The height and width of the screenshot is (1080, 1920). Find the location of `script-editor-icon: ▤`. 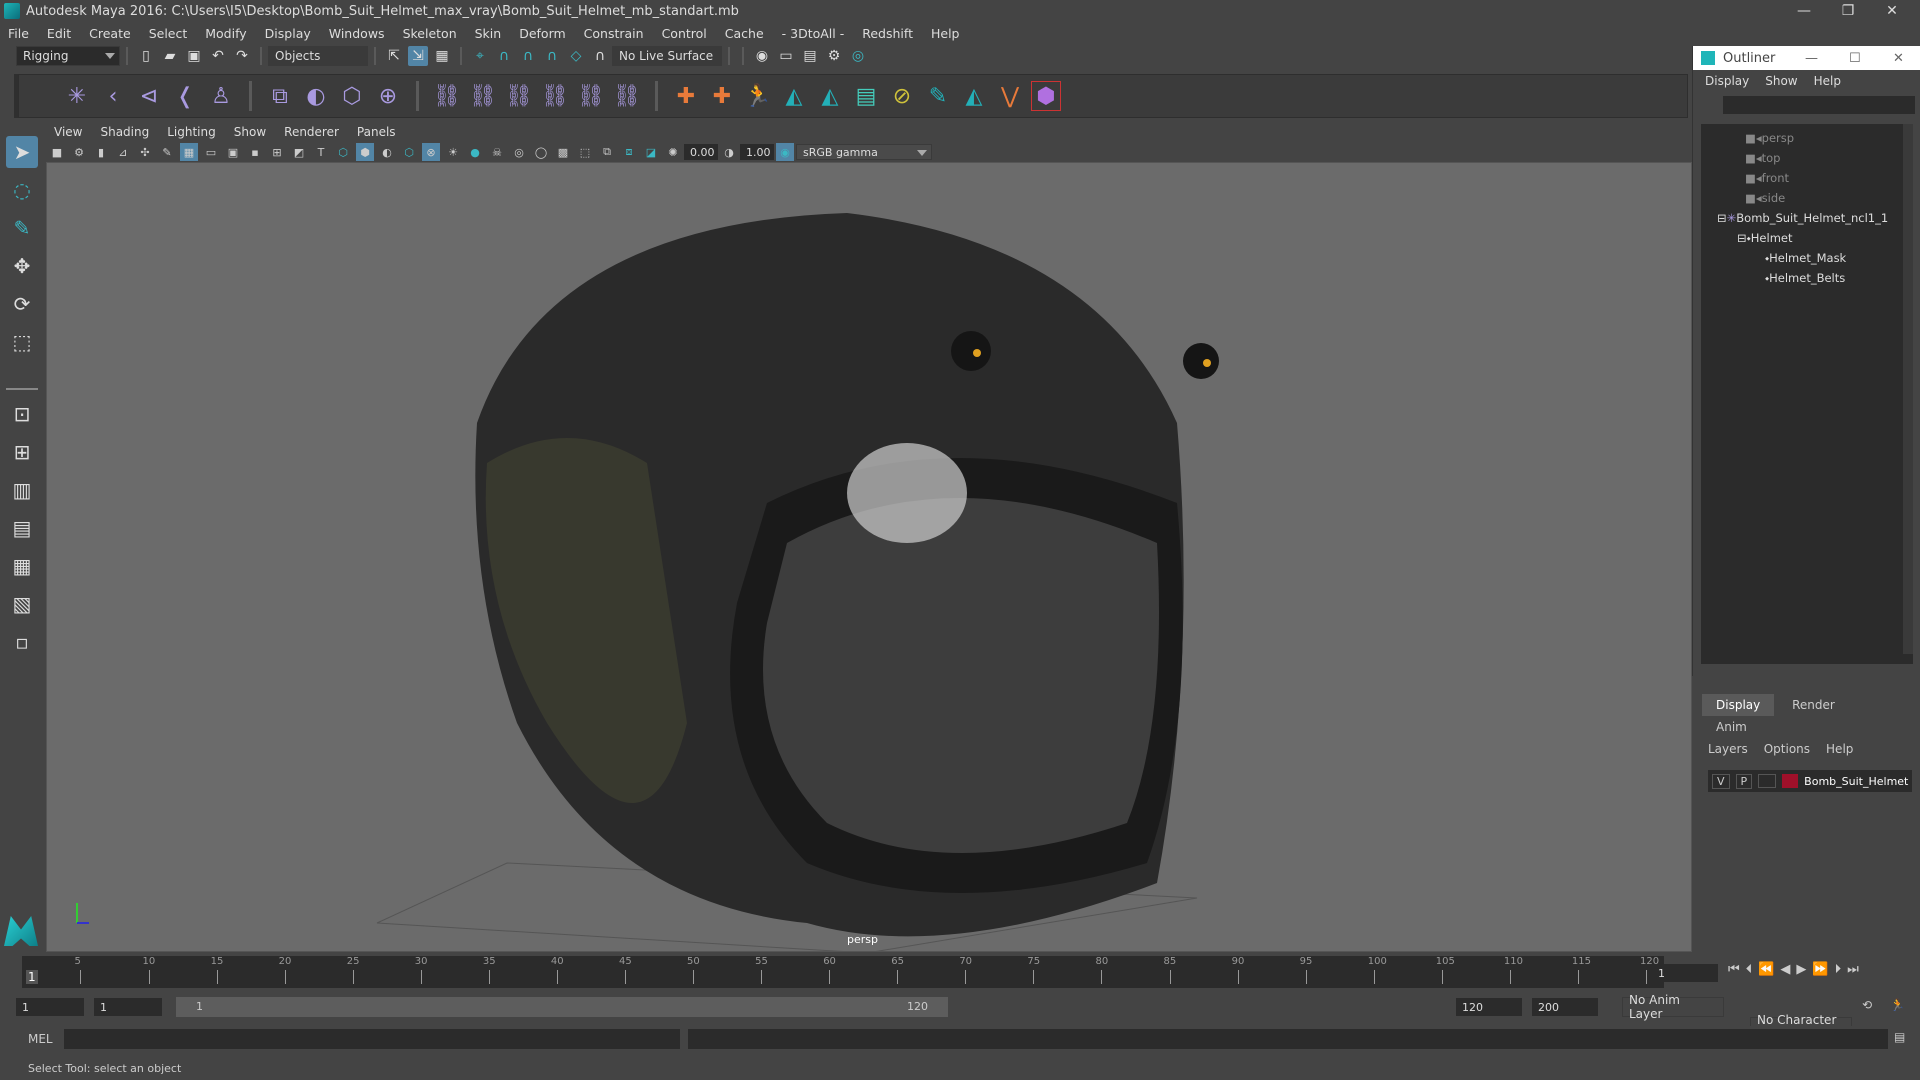

script-editor-icon: ▤ is located at coordinates (1899, 1037).